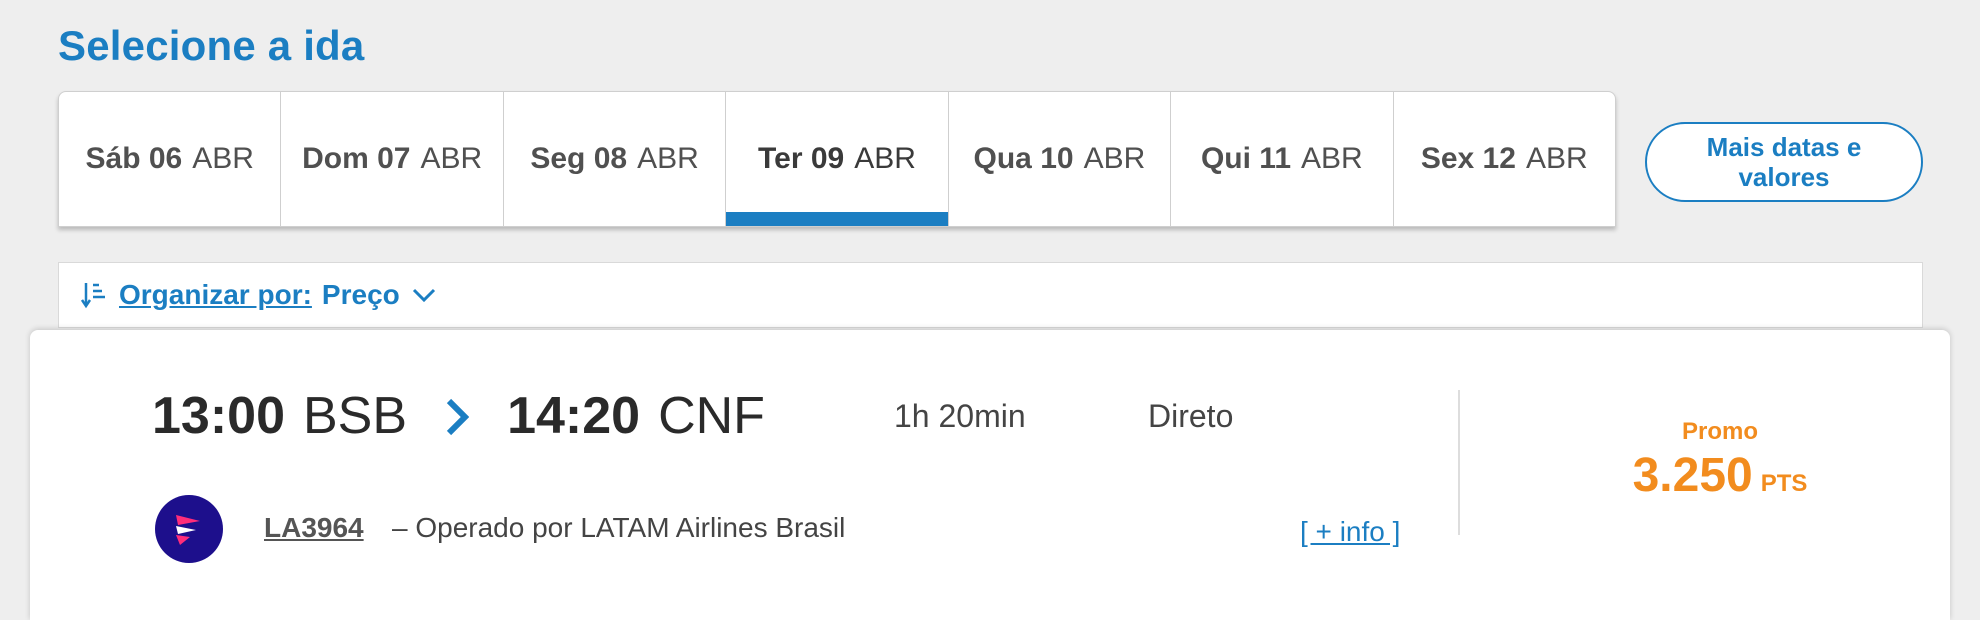 This screenshot has height=620, width=1980. Describe the element at coordinates (356, 158) in the screenshot. I see `tab-day: Dom 07` at that location.